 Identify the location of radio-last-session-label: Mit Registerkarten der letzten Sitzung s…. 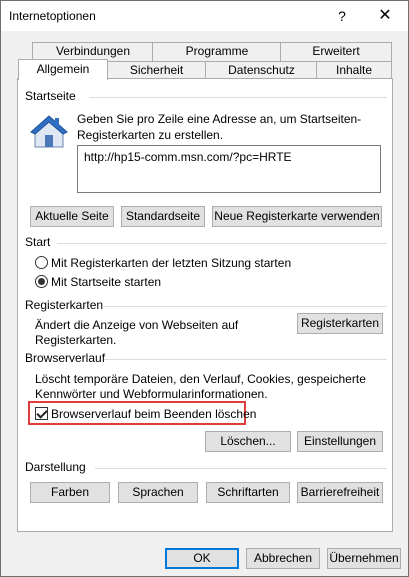
(171, 263).